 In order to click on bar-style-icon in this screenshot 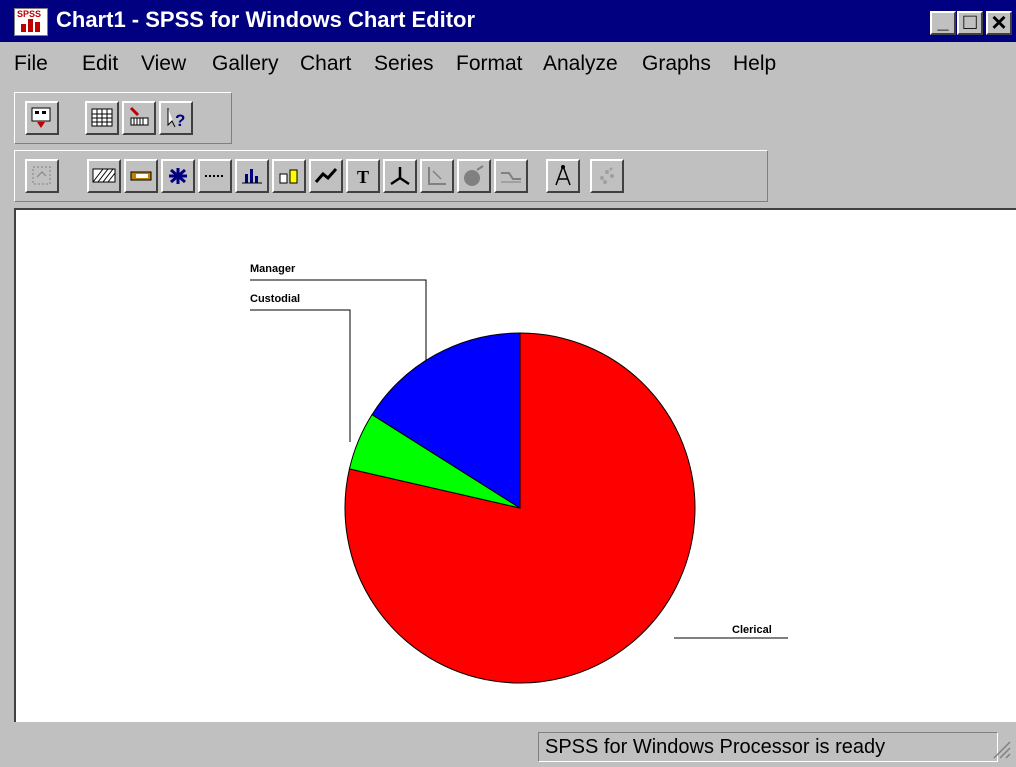, I will do `click(252, 176)`.